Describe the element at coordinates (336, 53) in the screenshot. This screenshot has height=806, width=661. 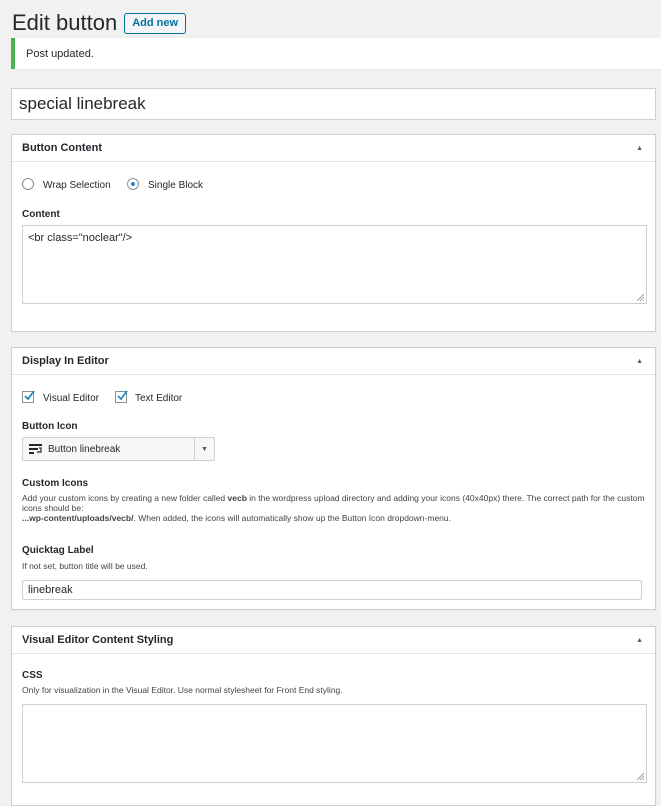
I see `updated-notice: Post updated.` at that location.